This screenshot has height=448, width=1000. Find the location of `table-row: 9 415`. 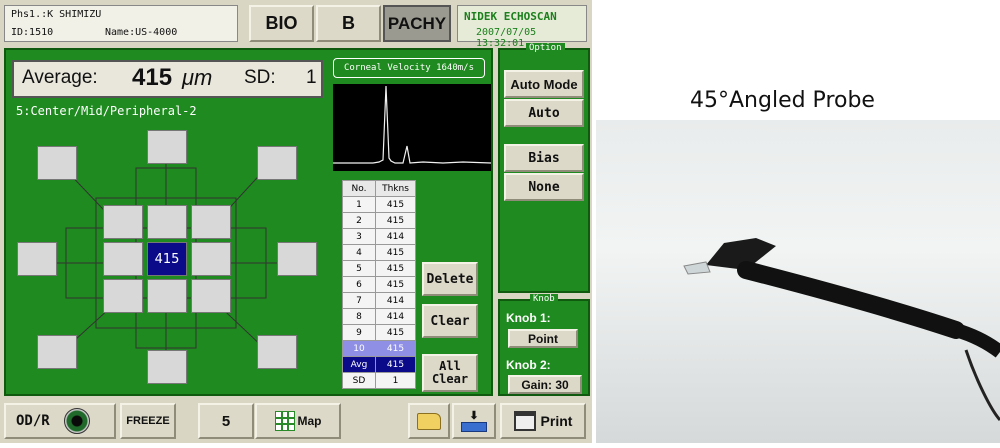

table-row: 9 415 is located at coordinates (379, 332).